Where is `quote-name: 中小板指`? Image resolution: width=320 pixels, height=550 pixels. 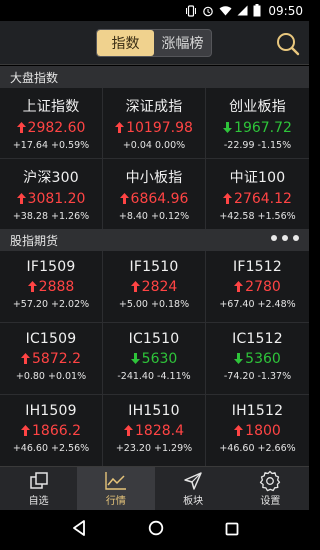
quote-name: 中小板指 is located at coordinates (154, 178).